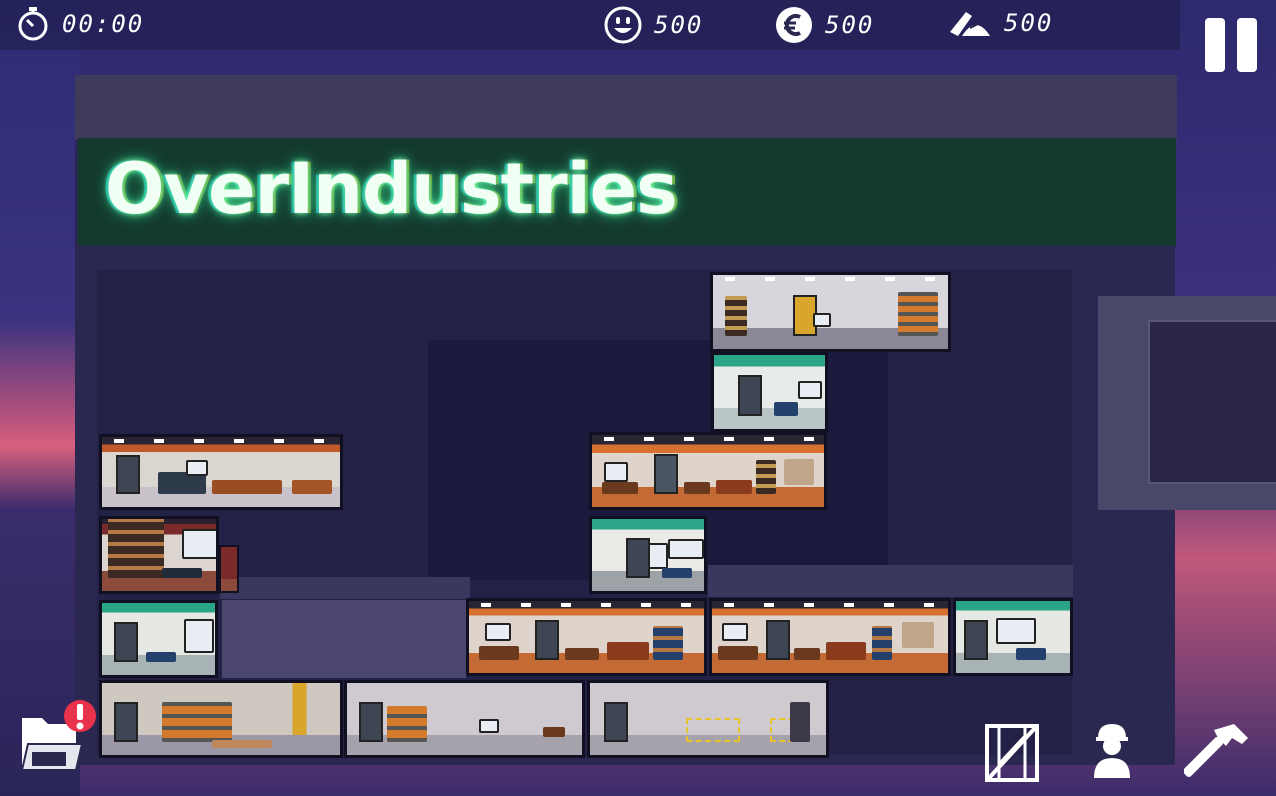  What do you see at coordinates (33, 24) in the screenshot?
I see `stopwatch-icon` at bounding box center [33, 24].